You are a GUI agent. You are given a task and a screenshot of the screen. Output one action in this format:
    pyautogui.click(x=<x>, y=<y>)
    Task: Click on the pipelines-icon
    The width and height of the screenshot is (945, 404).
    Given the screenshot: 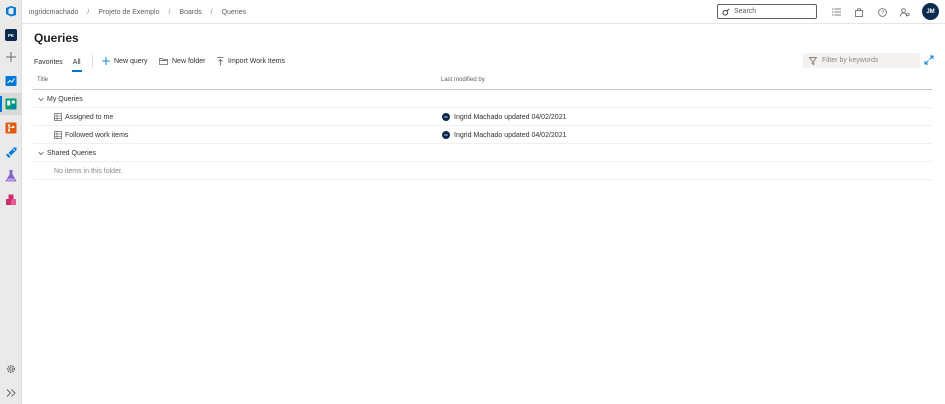 What is the action you would take?
    pyautogui.click(x=11, y=153)
    